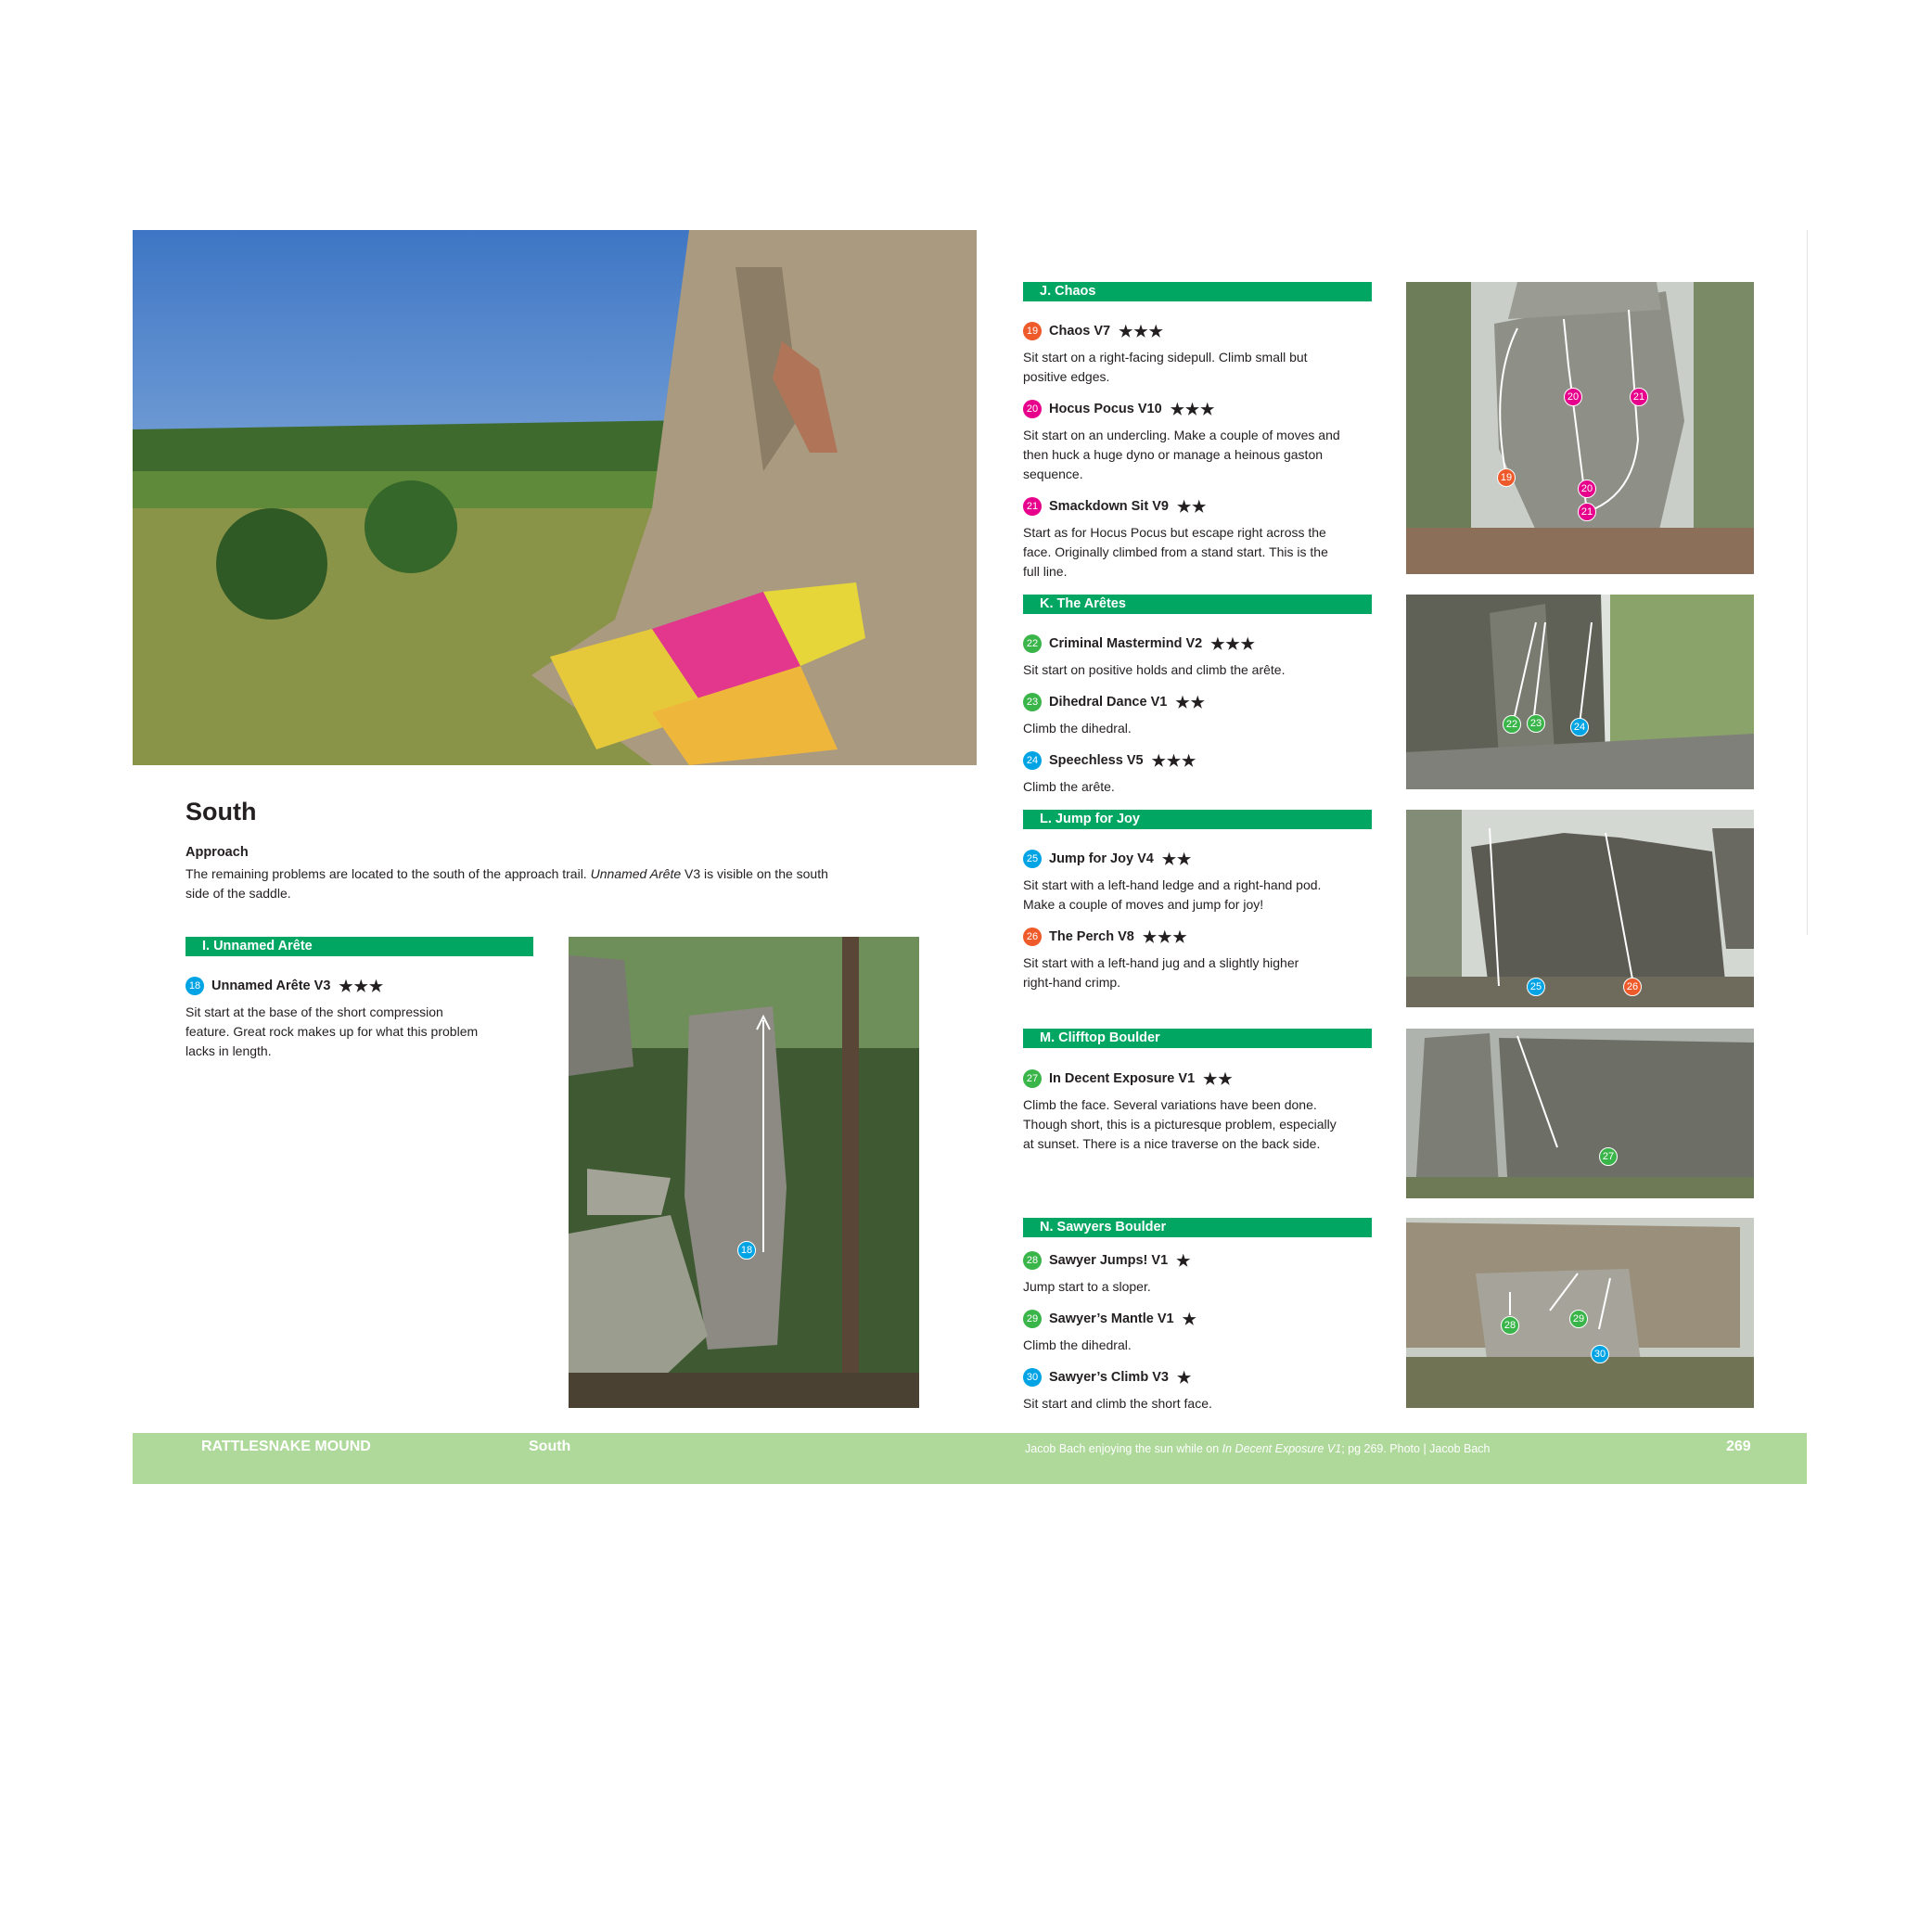  I want to click on approach-text-b: V3 is visible on the south, so click(754, 873).